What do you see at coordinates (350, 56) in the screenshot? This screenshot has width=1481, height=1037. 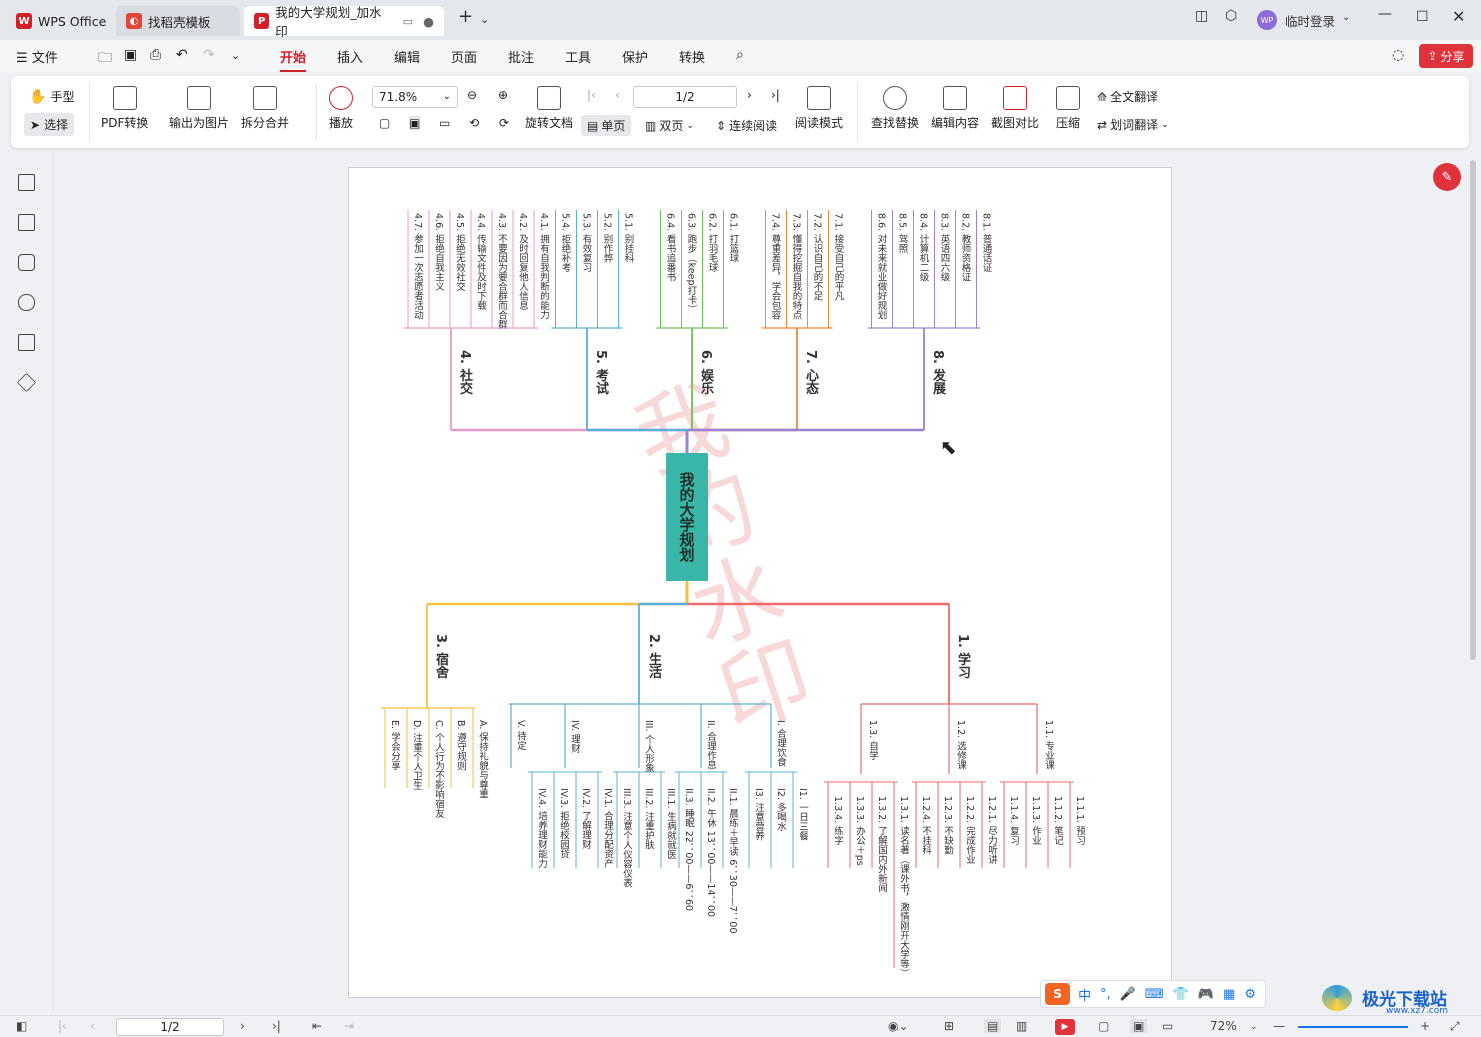 I see `menu-insert: 插入` at bounding box center [350, 56].